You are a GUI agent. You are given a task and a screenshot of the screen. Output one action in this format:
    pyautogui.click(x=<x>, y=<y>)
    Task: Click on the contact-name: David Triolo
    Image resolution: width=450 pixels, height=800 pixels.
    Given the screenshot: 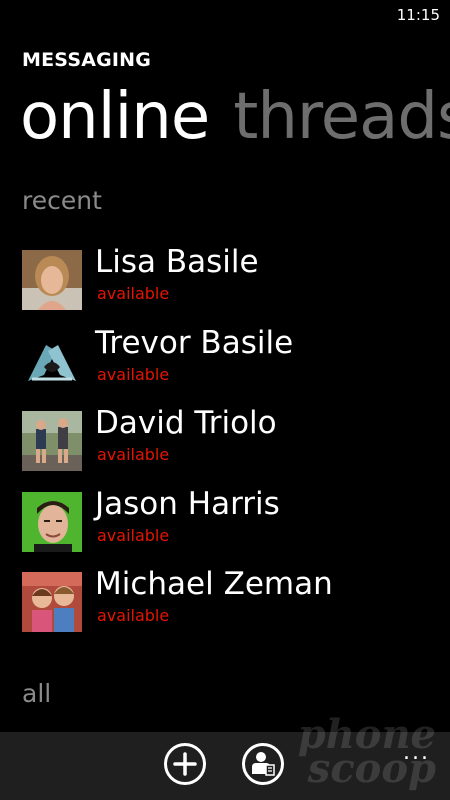 What is the action you would take?
    pyautogui.click(x=186, y=423)
    